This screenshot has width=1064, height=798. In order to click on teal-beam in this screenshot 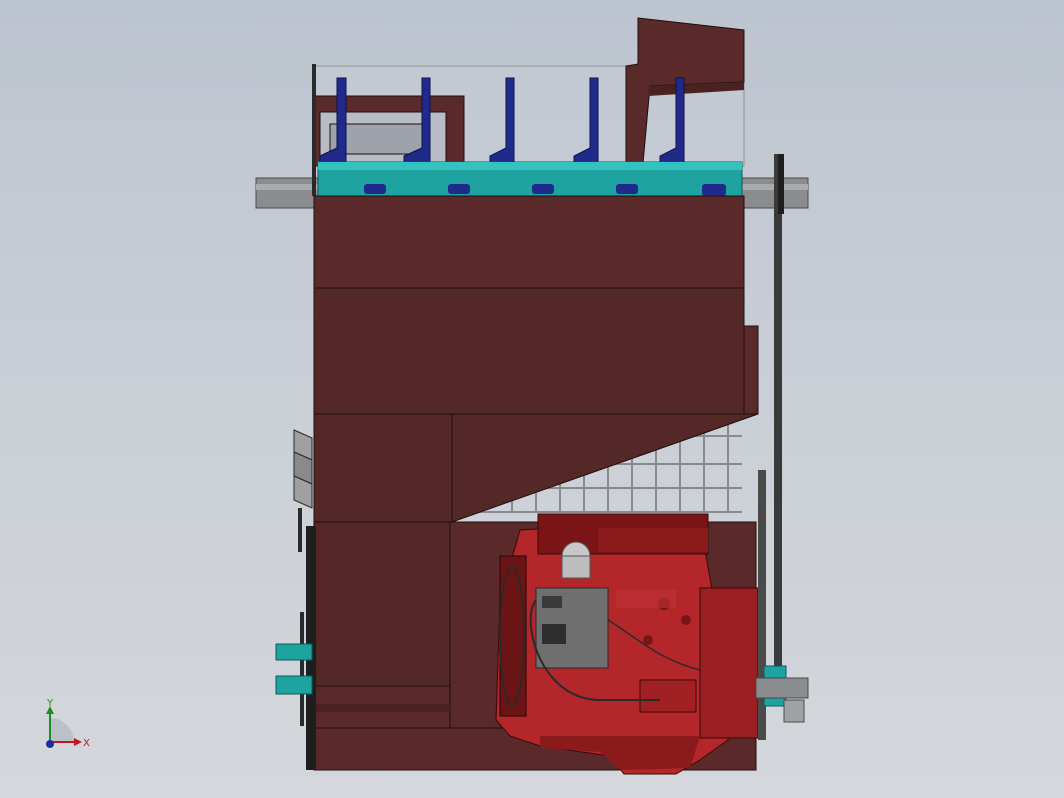, I will do `click(530, 179)`.